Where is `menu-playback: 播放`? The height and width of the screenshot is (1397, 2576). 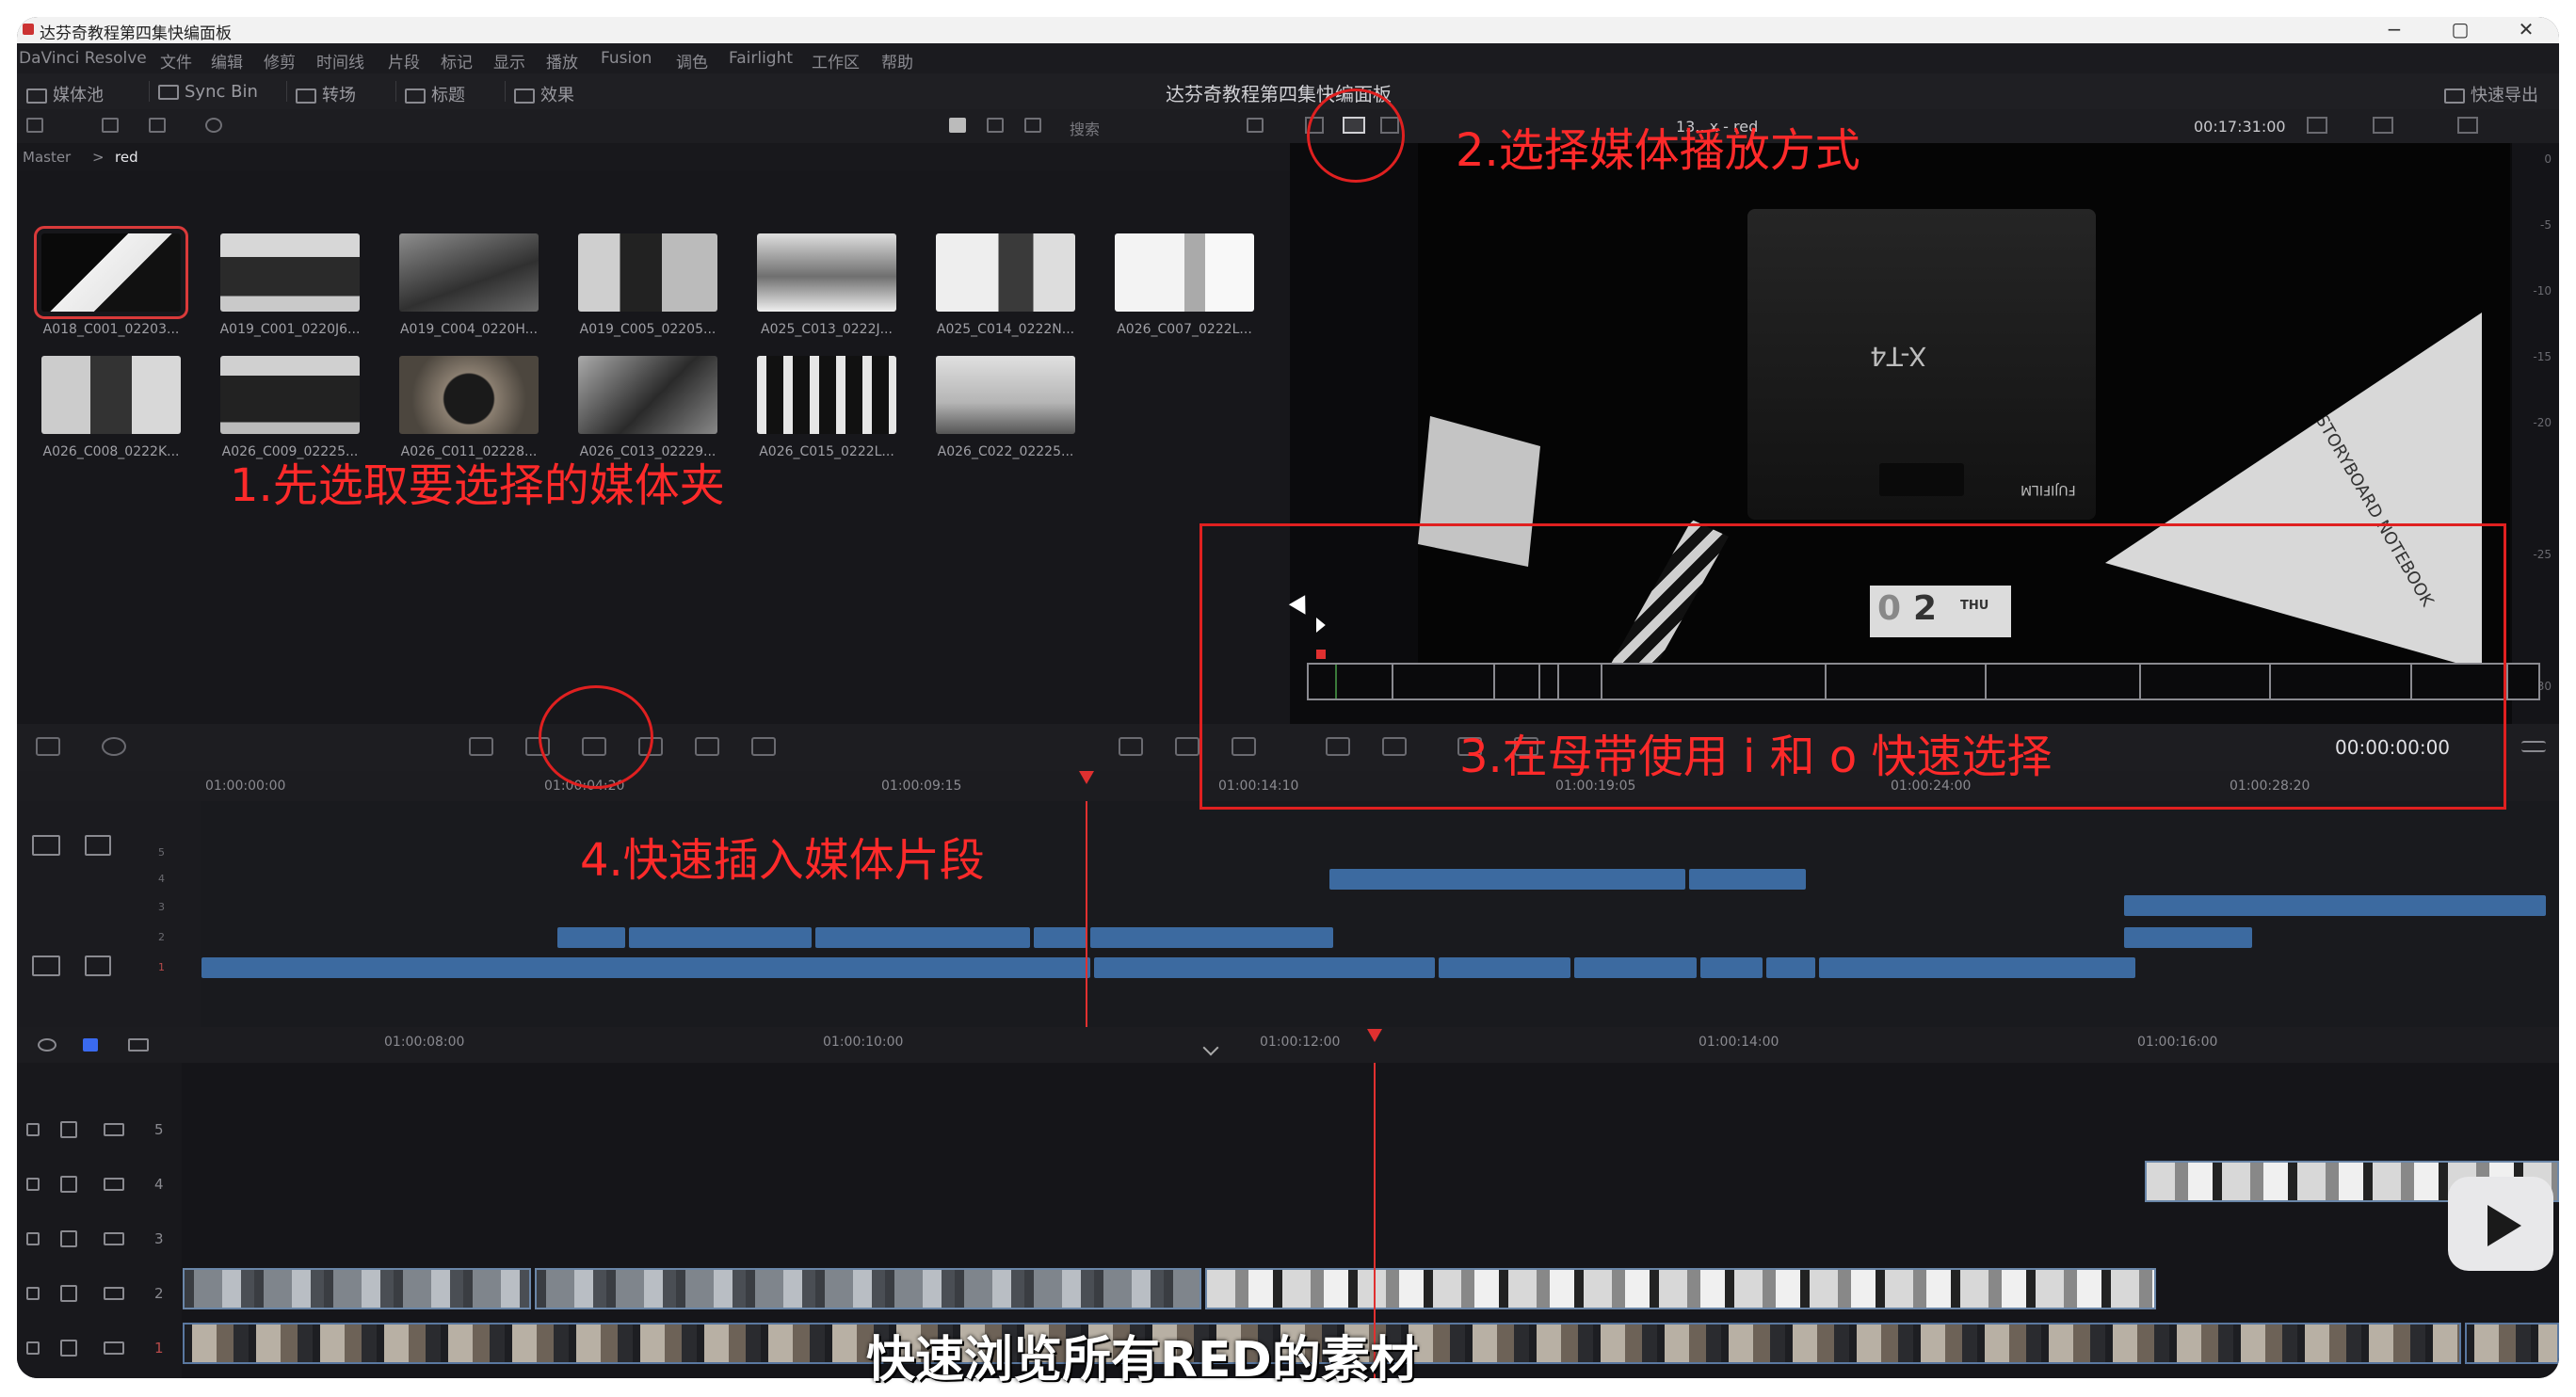
menu-playback: 播放 is located at coordinates (562, 60).